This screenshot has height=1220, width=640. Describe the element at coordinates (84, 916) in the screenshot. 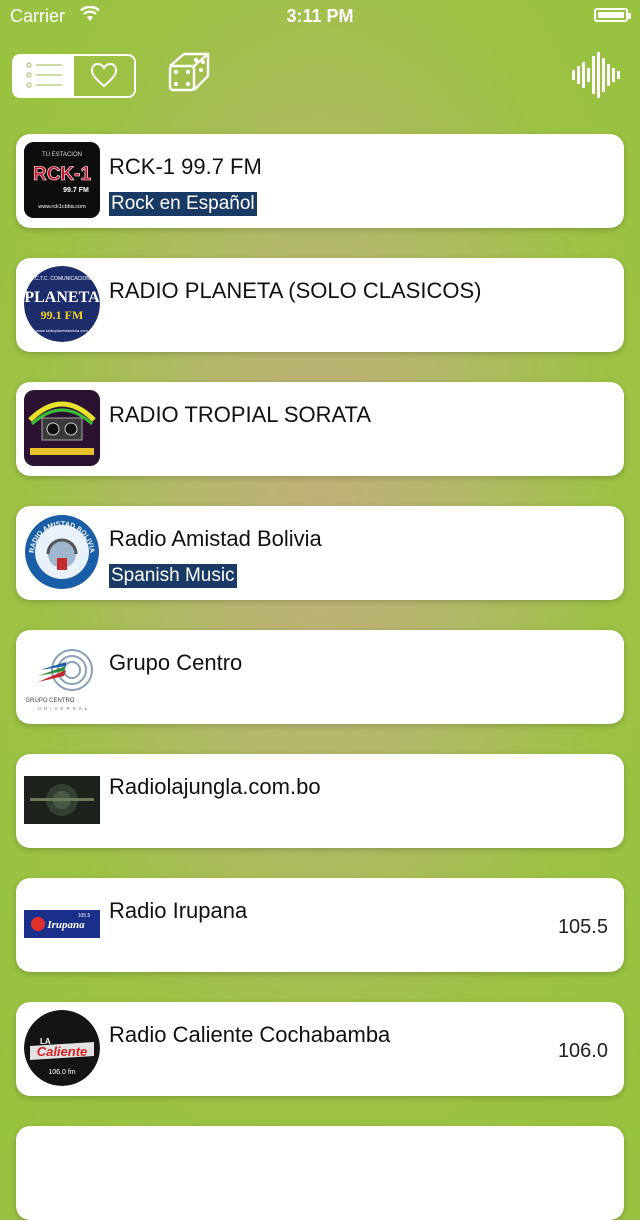

I see `logo-irupana-sub: 105.5` at that location.